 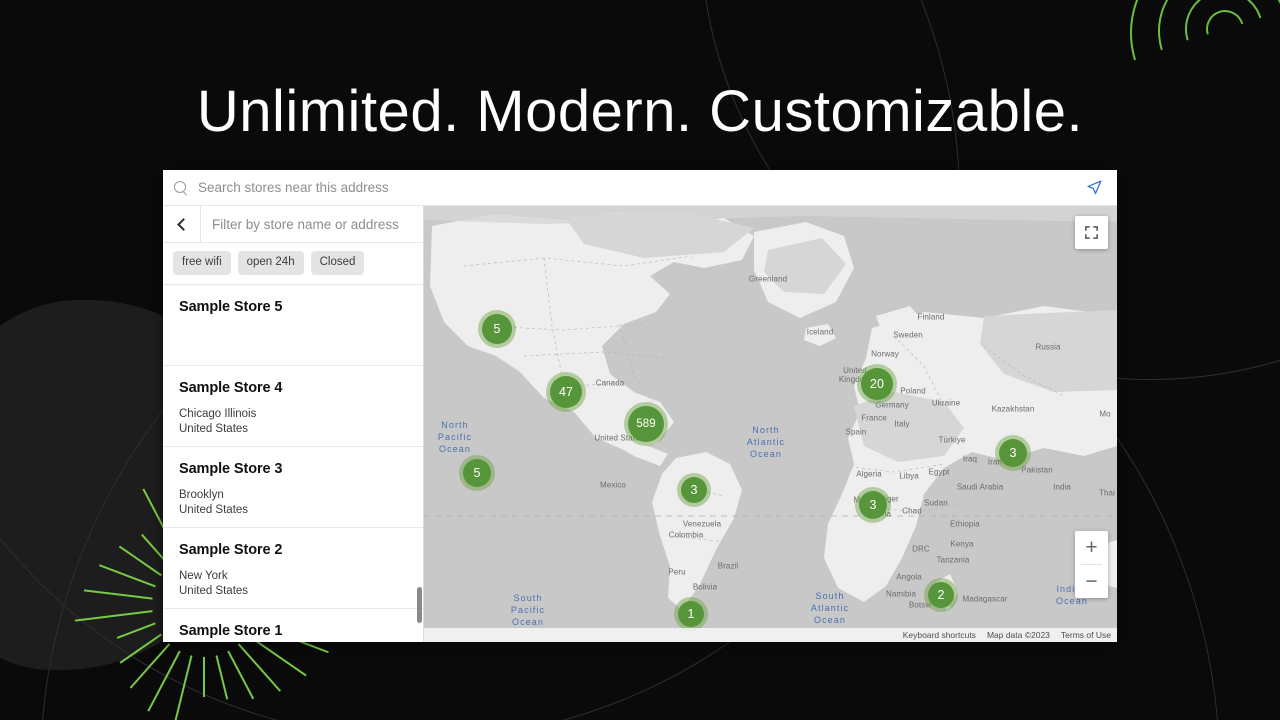 What do you see at coordinates (677, 572) in the screenshot?
I see `map-country-label: Peru` at bounding box center [677, 572].